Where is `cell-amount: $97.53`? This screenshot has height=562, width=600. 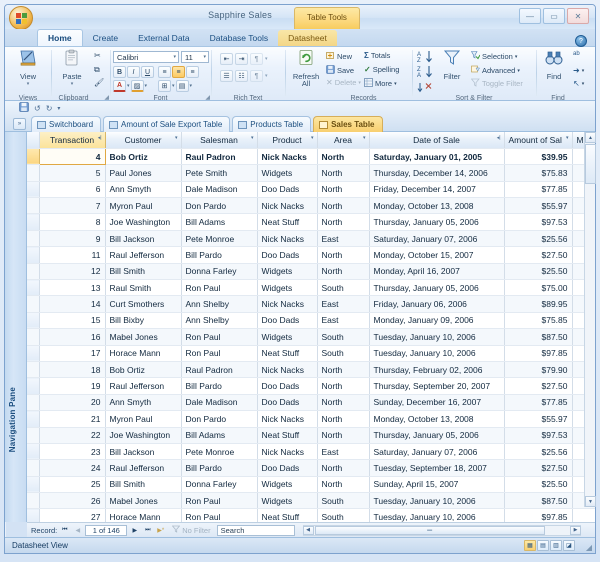 cell-amount: $97.53 is located at coordinates (538, 222).